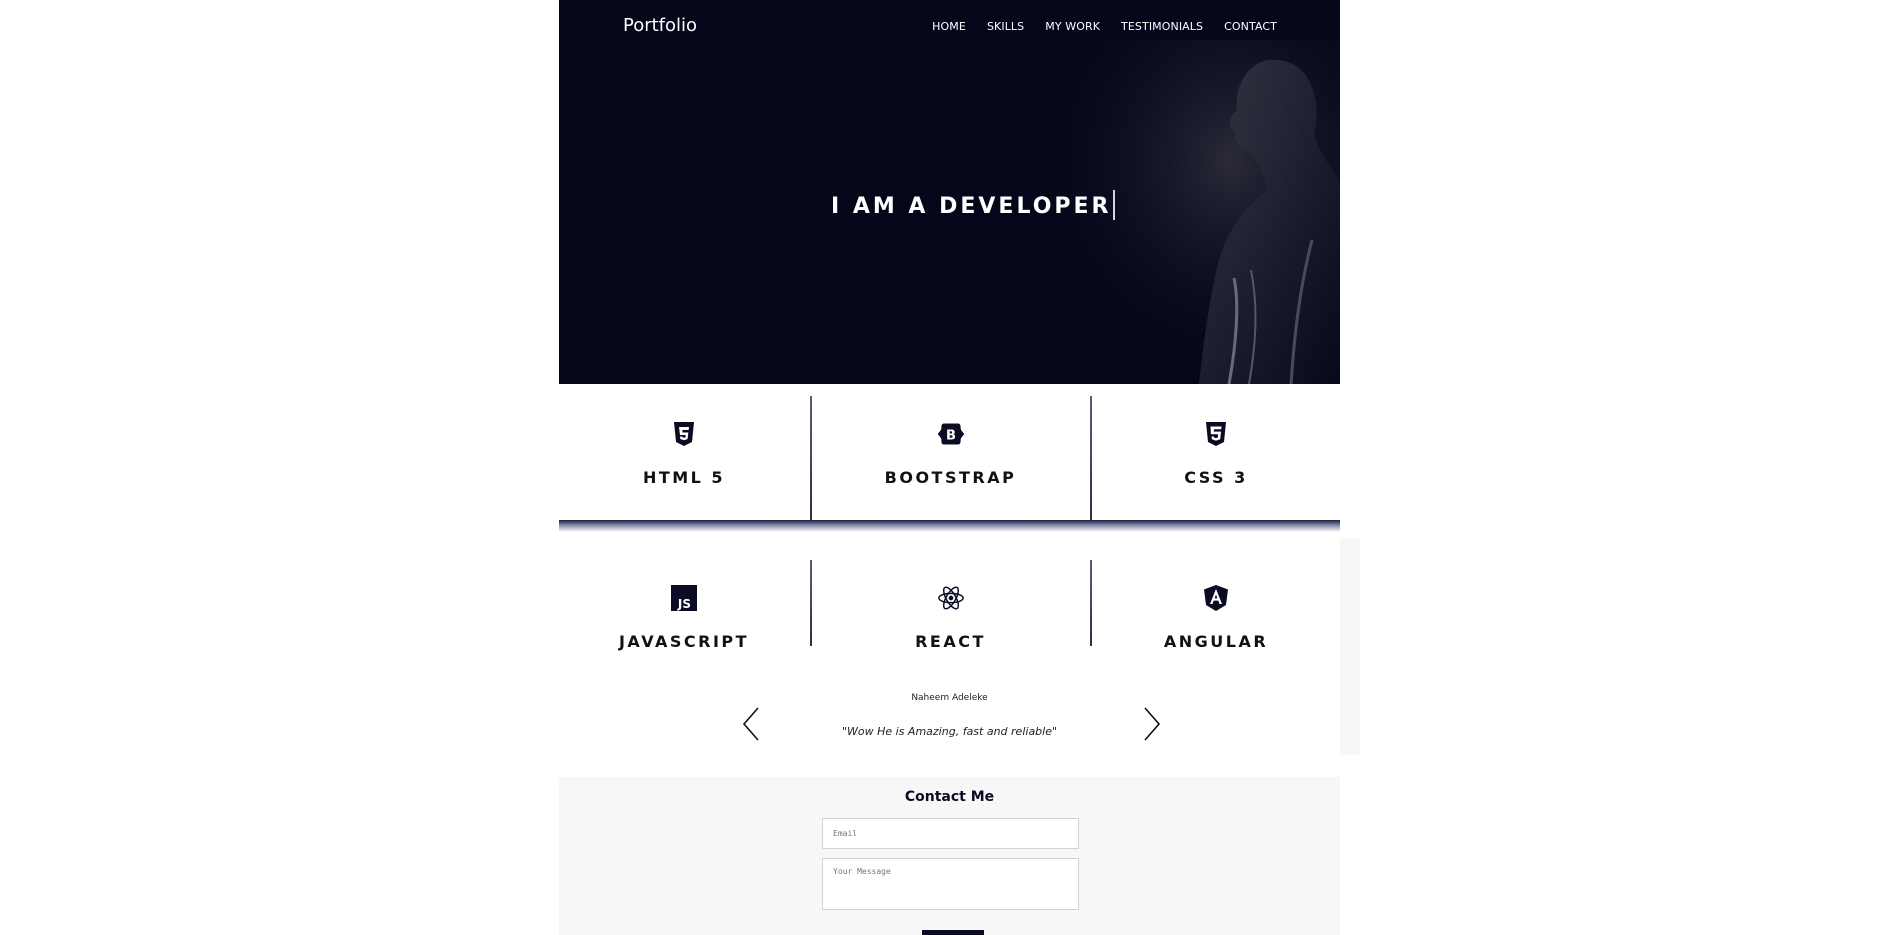  What do you see at coordinates (949, 717) in the screenshot?
I see `testimonial-section` at bounding box center [949, 717].